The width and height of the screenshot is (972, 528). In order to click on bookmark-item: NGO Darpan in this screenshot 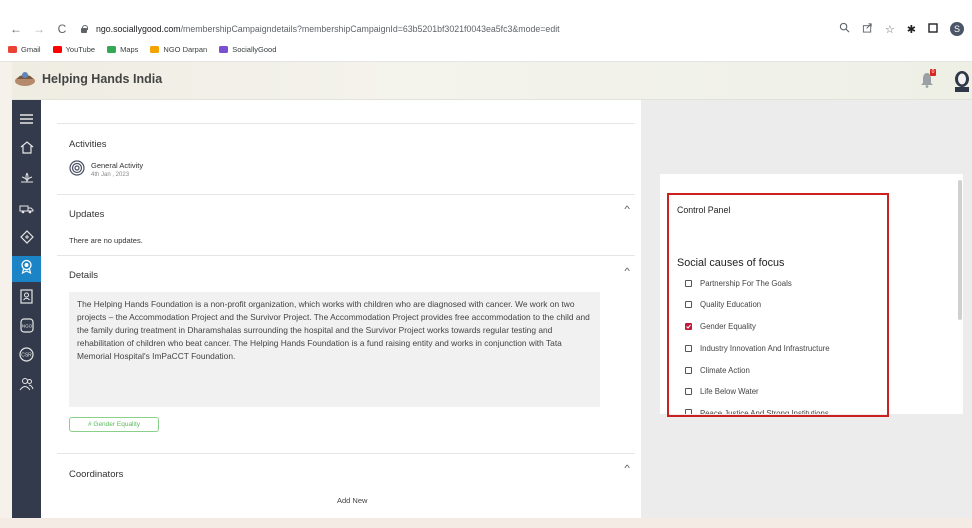, I will do `click(178, 49)`.